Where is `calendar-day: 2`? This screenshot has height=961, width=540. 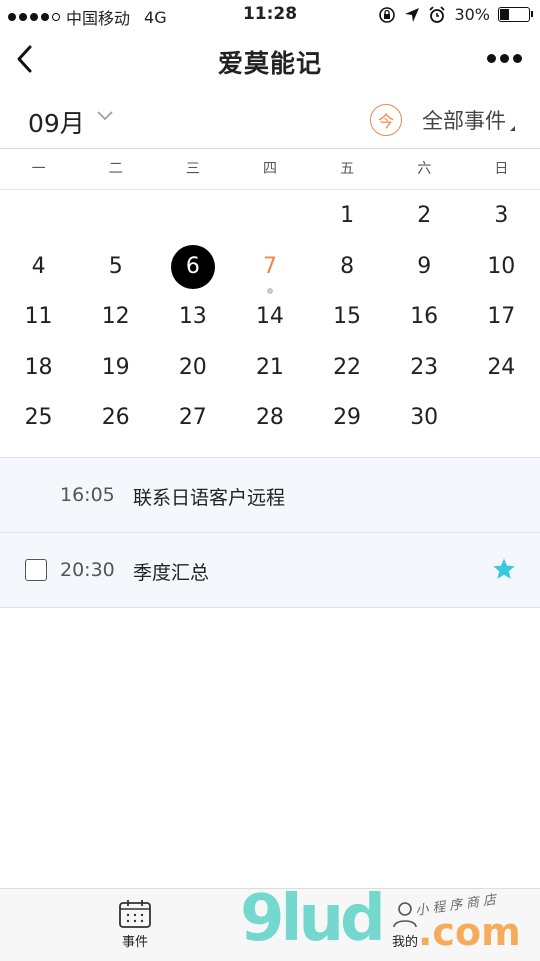
calendar-day: 2 is located at coordinates (424, 219).